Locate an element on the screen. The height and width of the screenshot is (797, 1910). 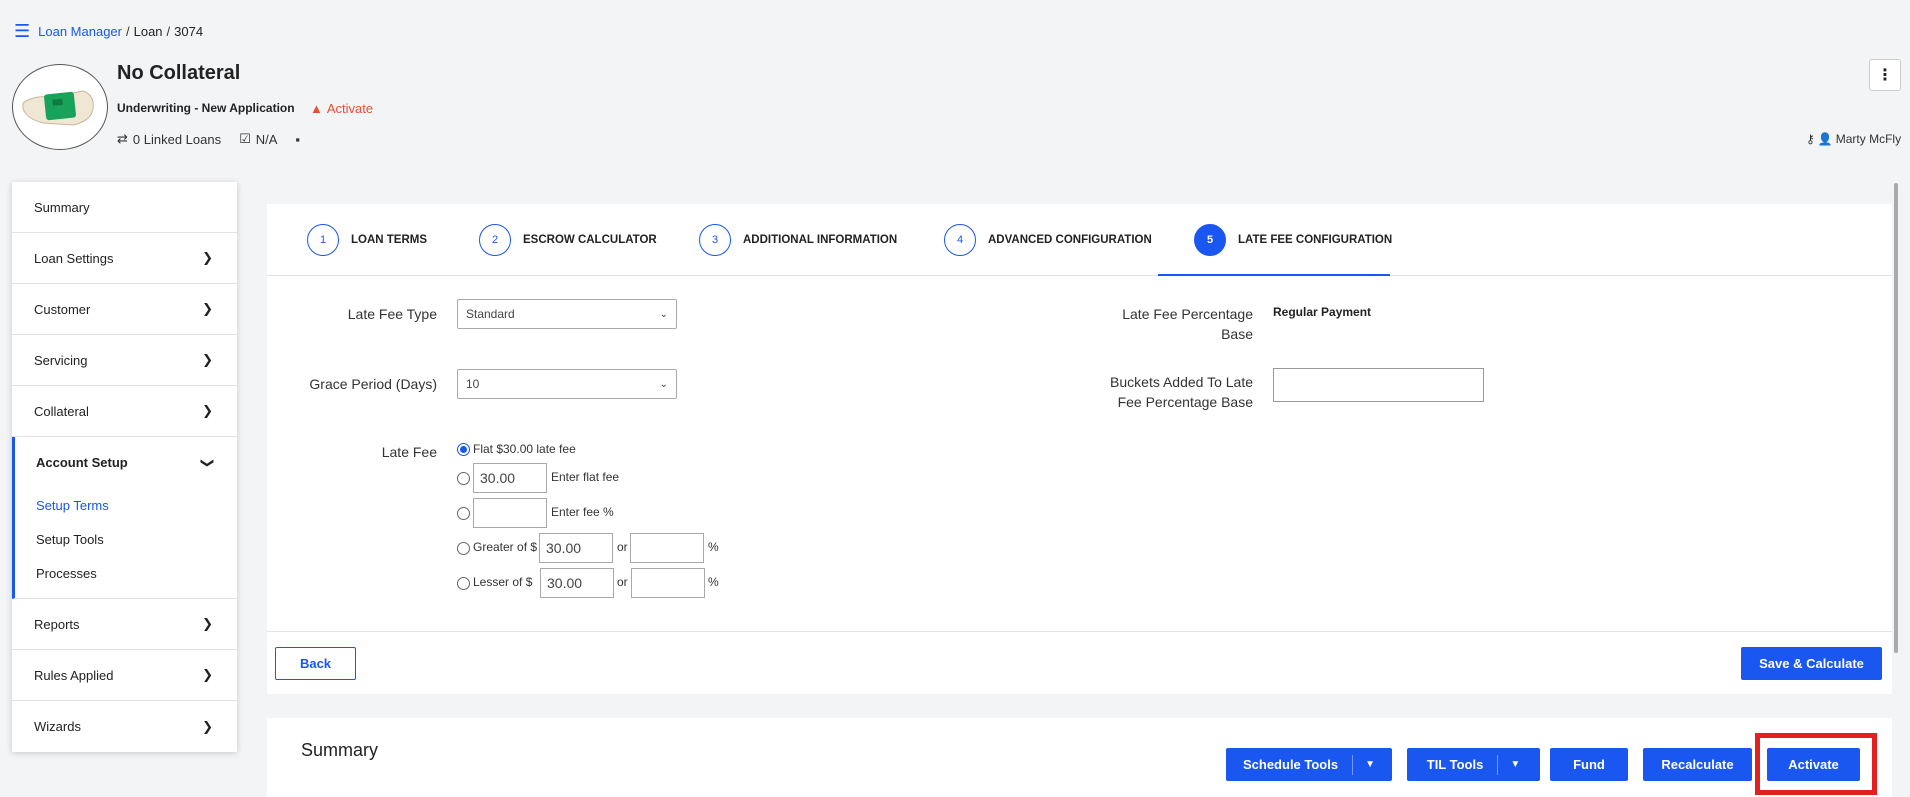
flat-fee-input: 30.00 is located at coordinates (510, 478).